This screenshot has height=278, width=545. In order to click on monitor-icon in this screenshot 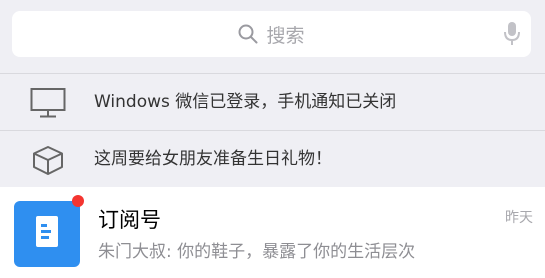, I will do `click(48, 103)`.